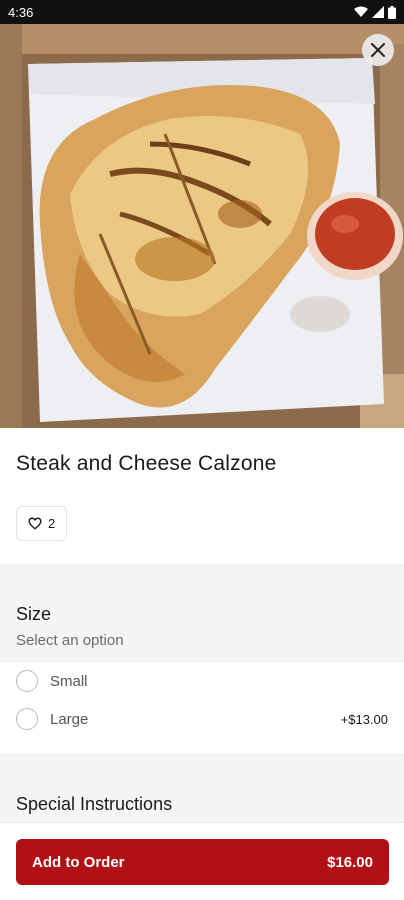  I want to click on status-icons, so click(375, 12).